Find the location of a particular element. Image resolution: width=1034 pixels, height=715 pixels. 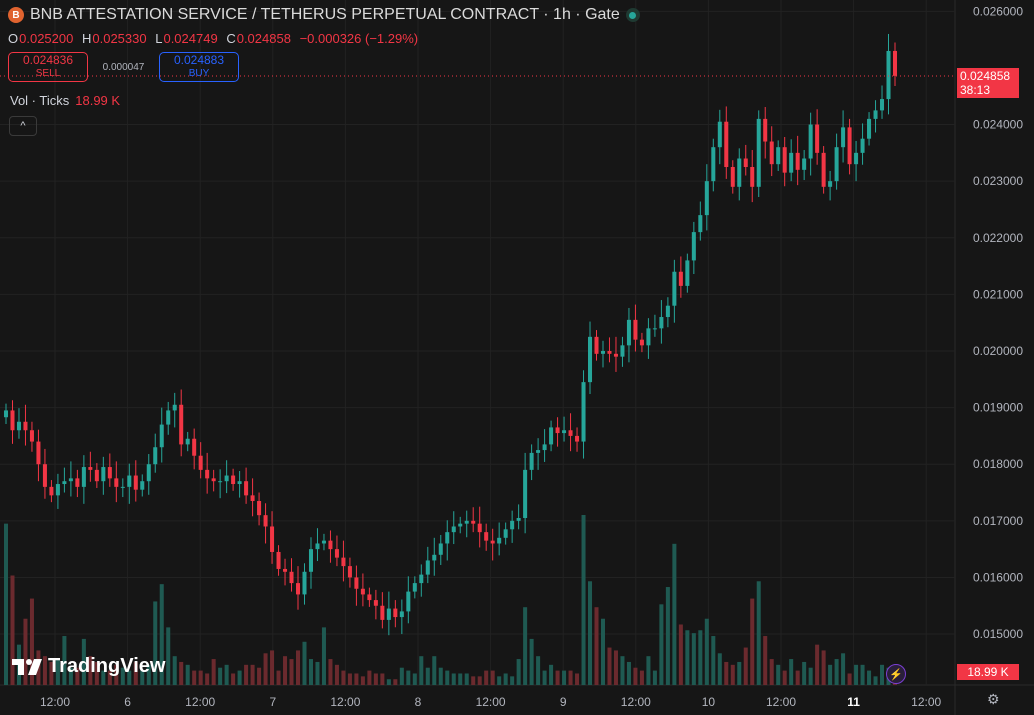

collapse-legend-button: ^ is located at coordinates (23, 126).